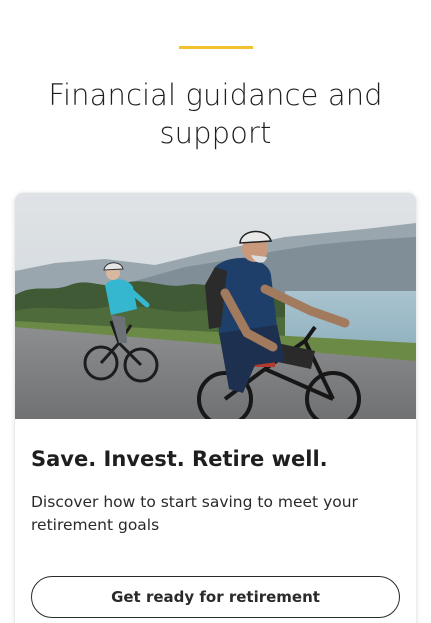  What do you see at coordinates (215, 597) in the screenshot?
I see `get-ready-for-retirement-button: Get ready for retirement` at bounding box center [215, 597].